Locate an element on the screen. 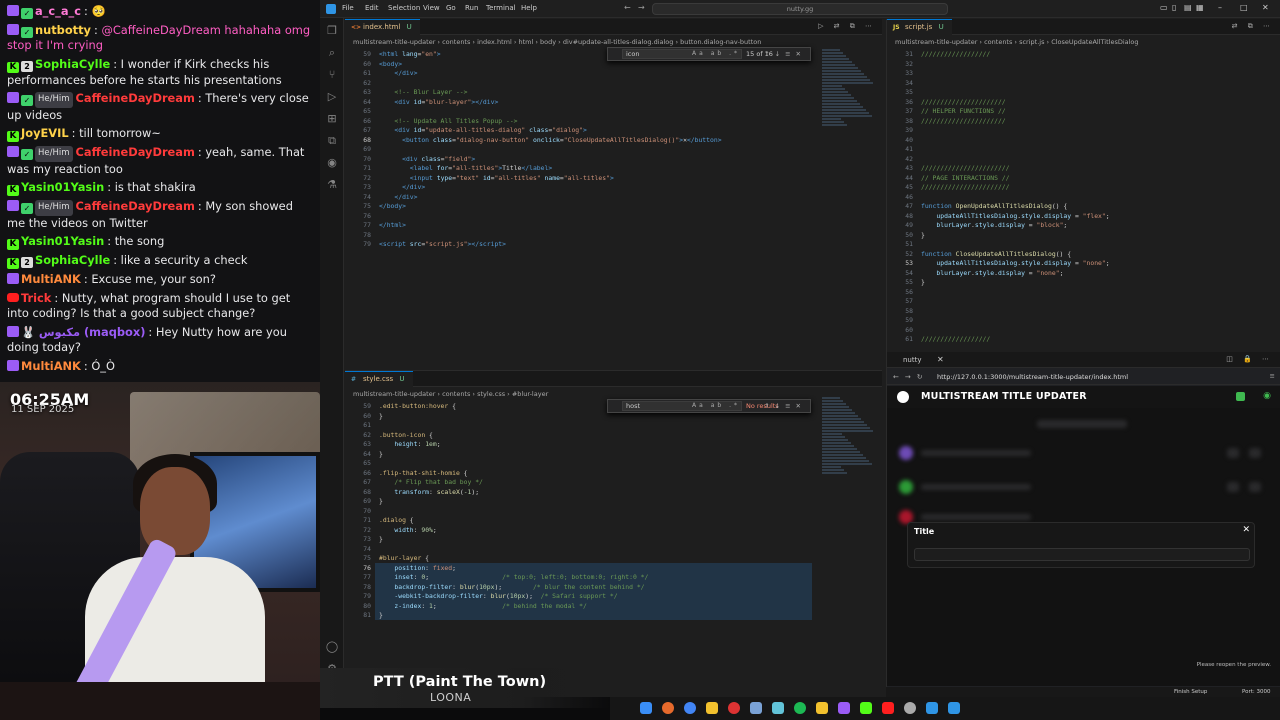 The height and width of the screenshot is (720, 1280). source-control-icon: ⑂ is located at coordinates (332, 75).